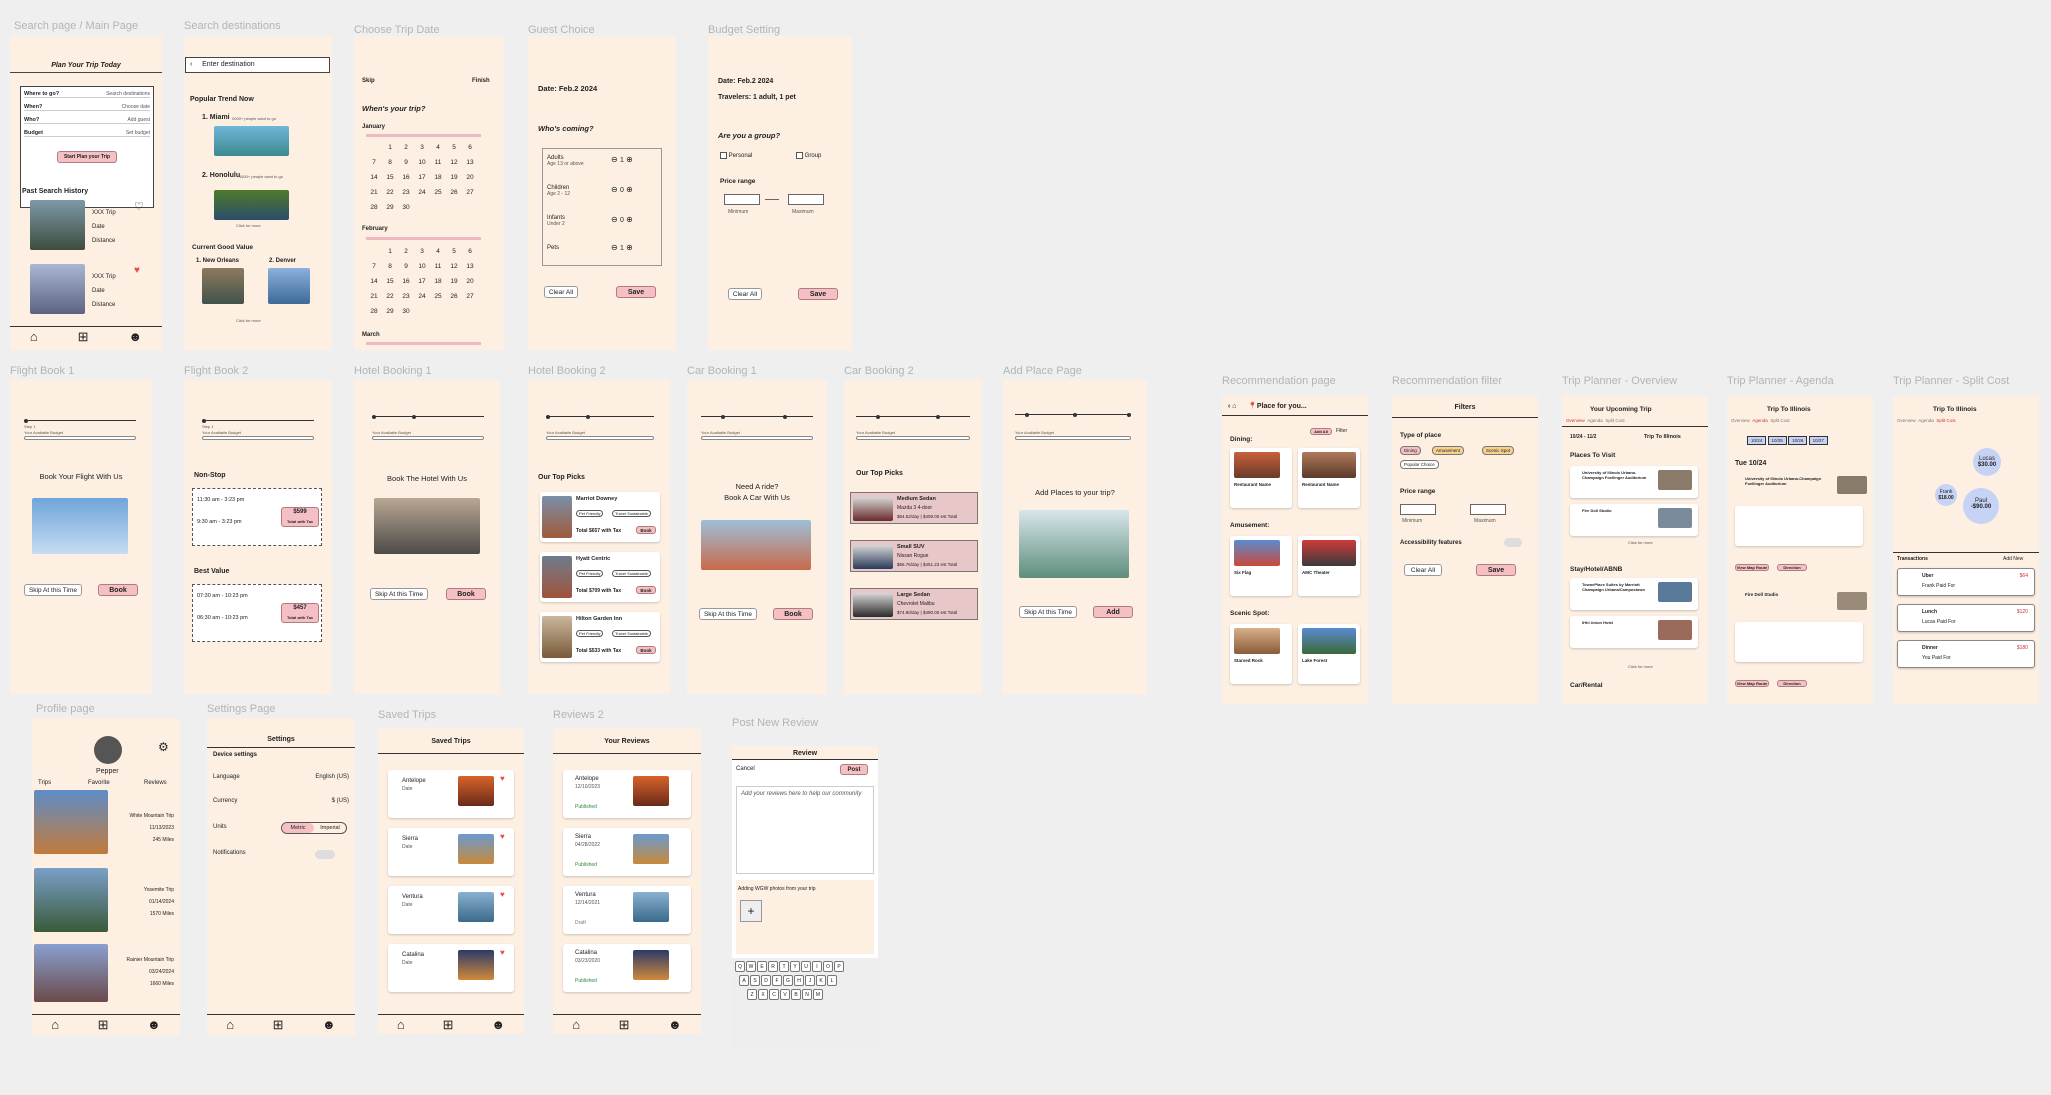 The height and width of the screenshot is (1095, 2051). Describe the element at coordinates (745, 769) in the screenshot. I see `cancel-button: Cancel` at that location.